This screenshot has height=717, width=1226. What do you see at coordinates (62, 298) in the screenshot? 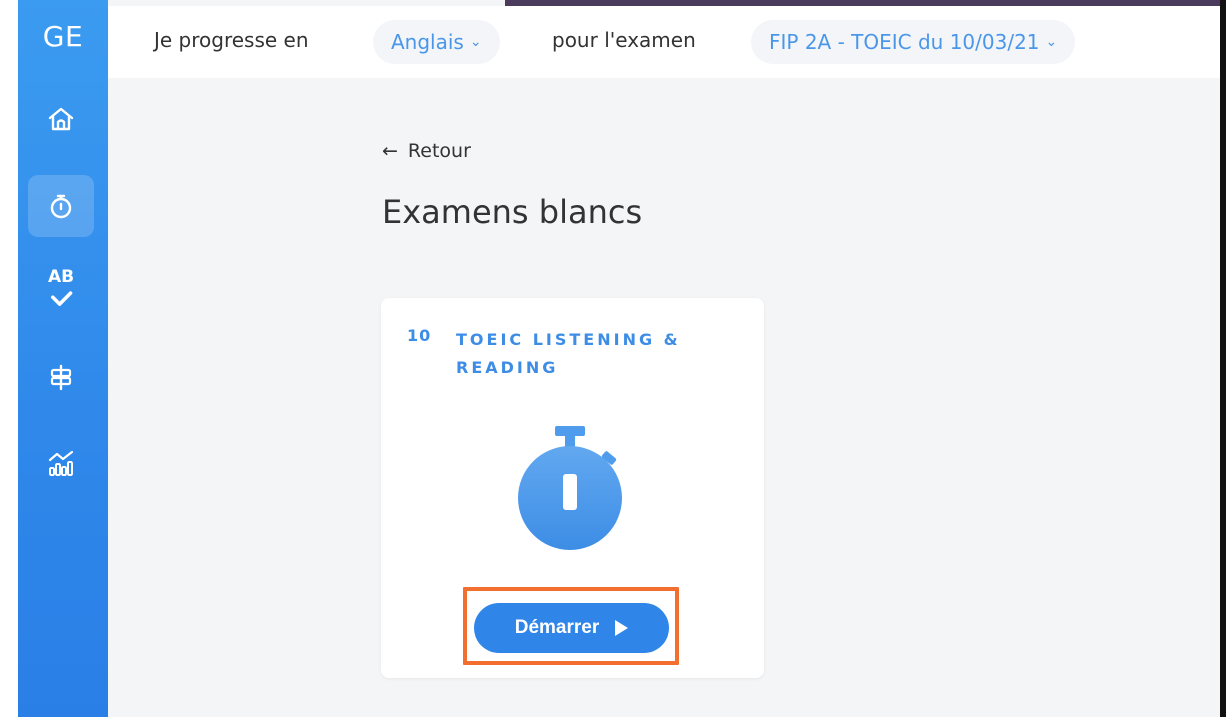
I see `checkmark-icon` at bounding box center [62, 298].